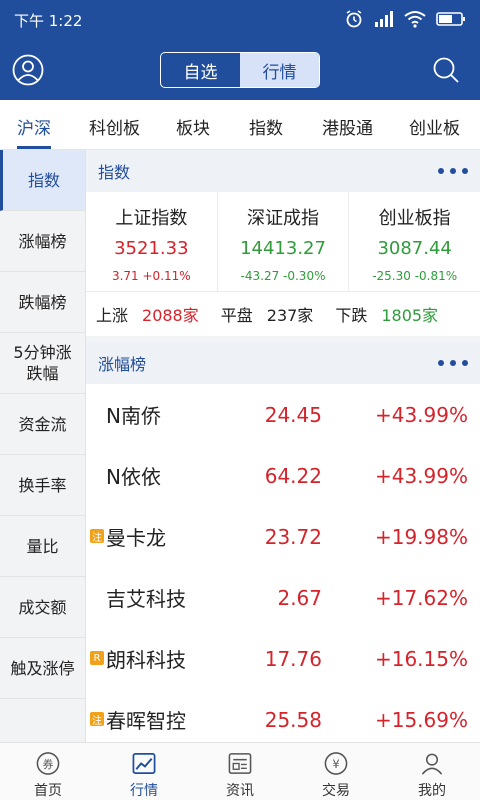  Describe the element at coordinates (42, 302) in the screenshot. I see `side-item-top-losers: 跌幅榜` at that location.